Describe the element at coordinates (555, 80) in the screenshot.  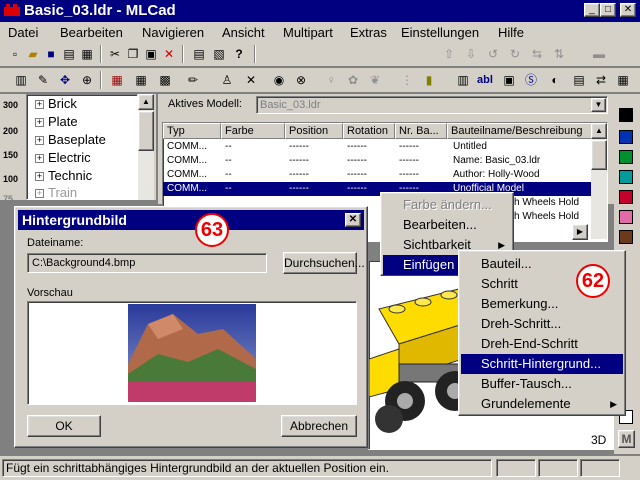
I see `ghost-icon: ◐` at that location.